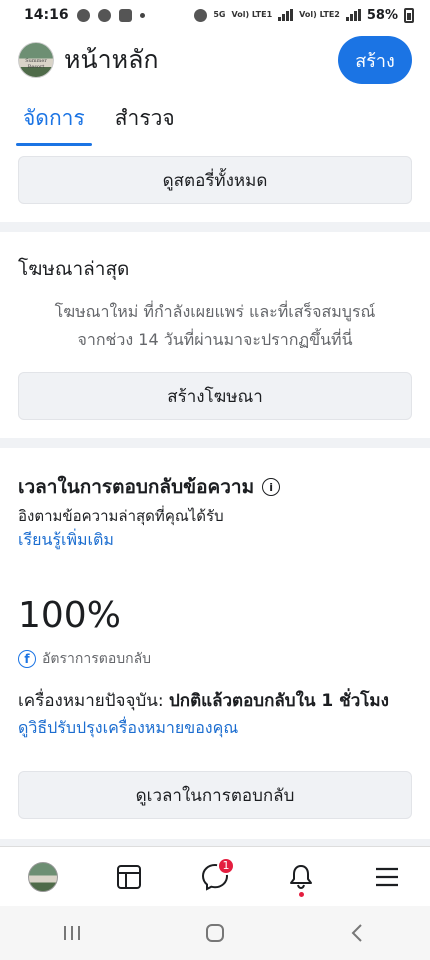  I want to click on notification-dot, so click(301, 894).